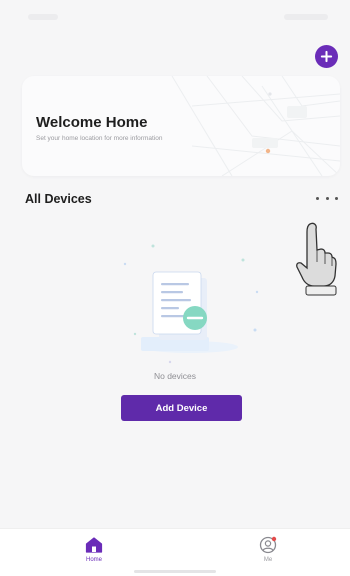 The image size is (350, 576). Describe the element at coordinates (181, 408) in the screenshot. I see `add-device-button: Add Device` at that location.